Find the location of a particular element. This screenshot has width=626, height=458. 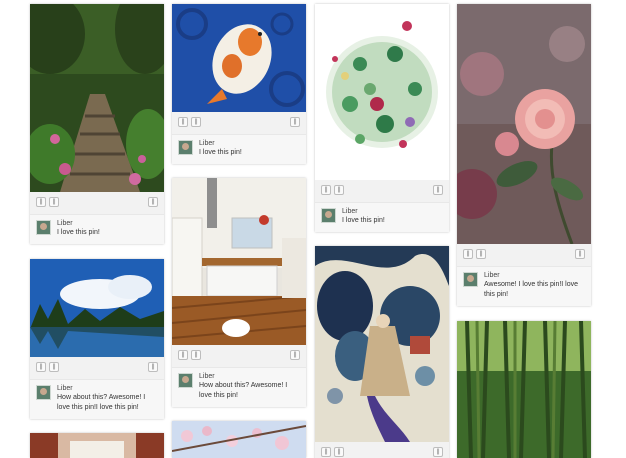

pin-card: || || || is located at coordinates (382, 352).